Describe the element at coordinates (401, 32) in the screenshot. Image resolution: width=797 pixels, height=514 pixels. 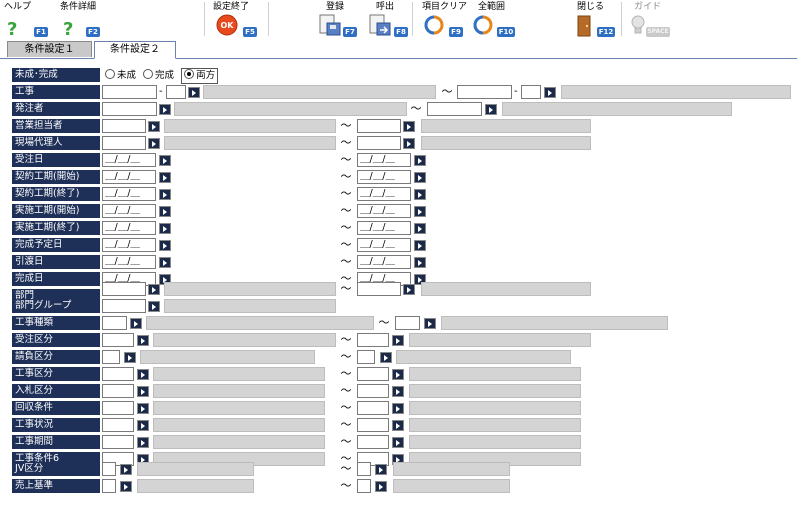
I see `f8-key-badge: F8` at that location.